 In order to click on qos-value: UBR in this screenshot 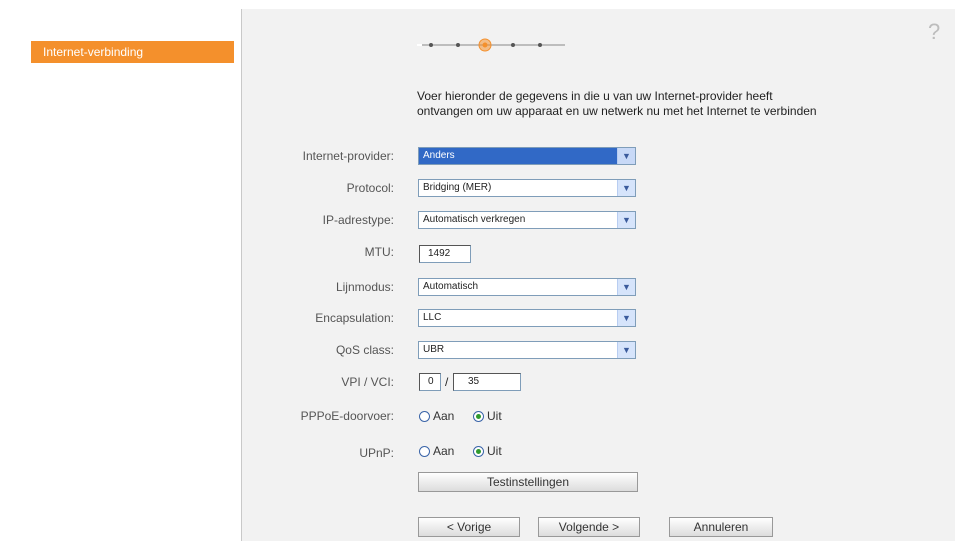, I will do `click(434, 349)`.